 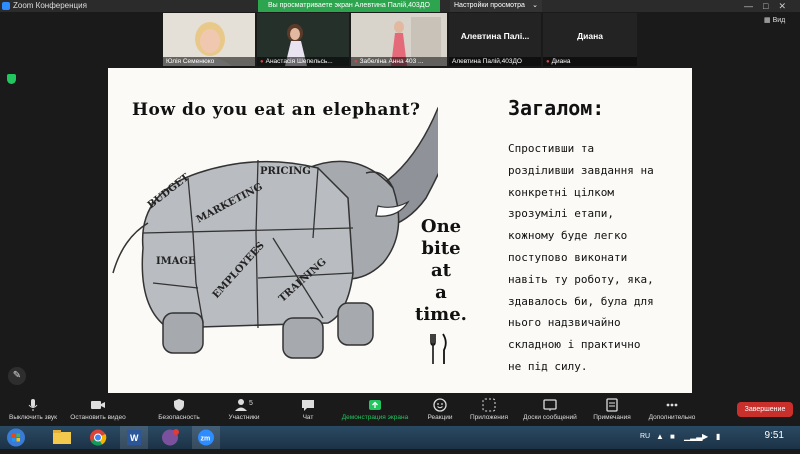 I want to click on bite-word: bite, so click(x=441, y=248).